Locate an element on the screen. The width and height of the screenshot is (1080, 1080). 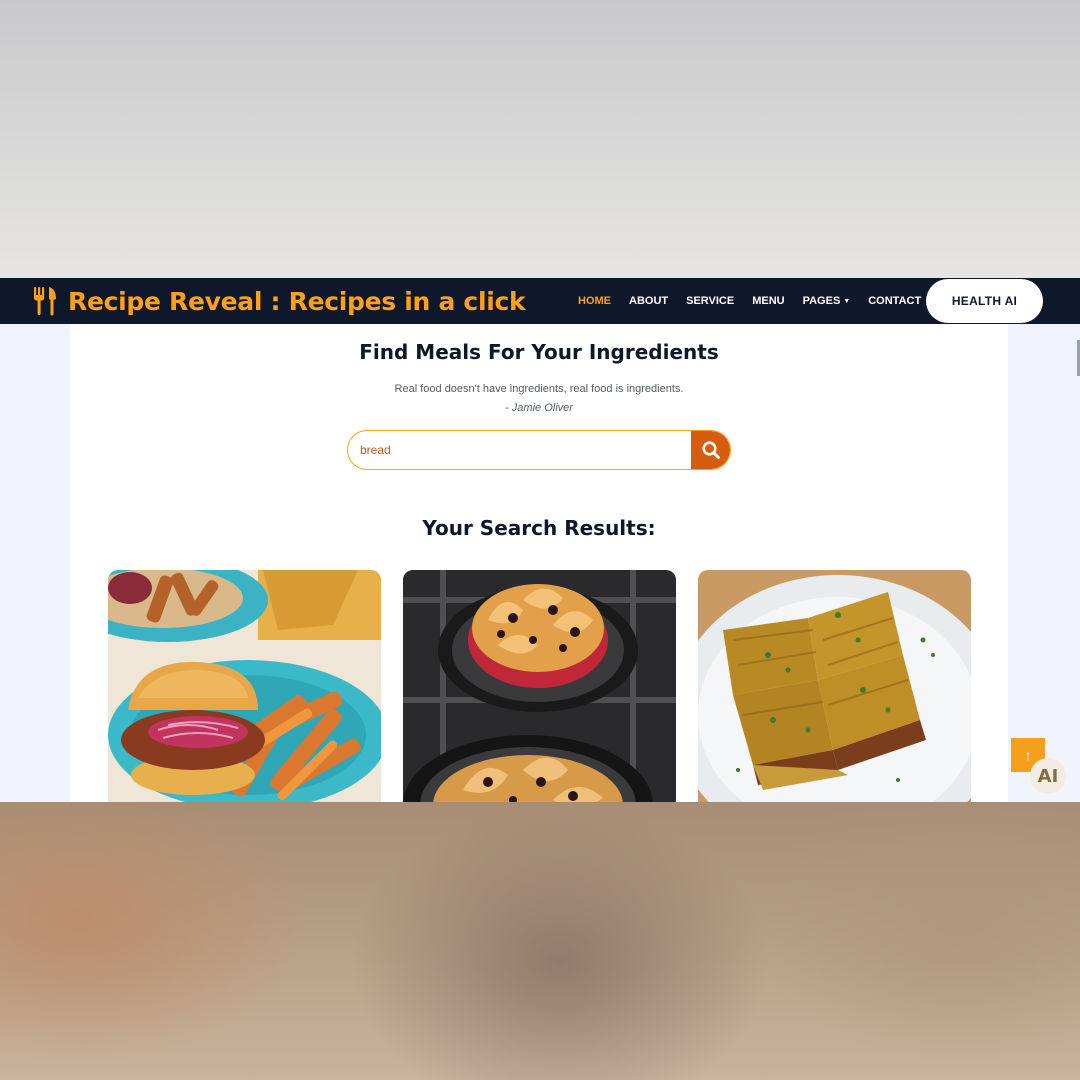
page-title: Find Meals For Your Ingredients is located at coordinates (539, 352).